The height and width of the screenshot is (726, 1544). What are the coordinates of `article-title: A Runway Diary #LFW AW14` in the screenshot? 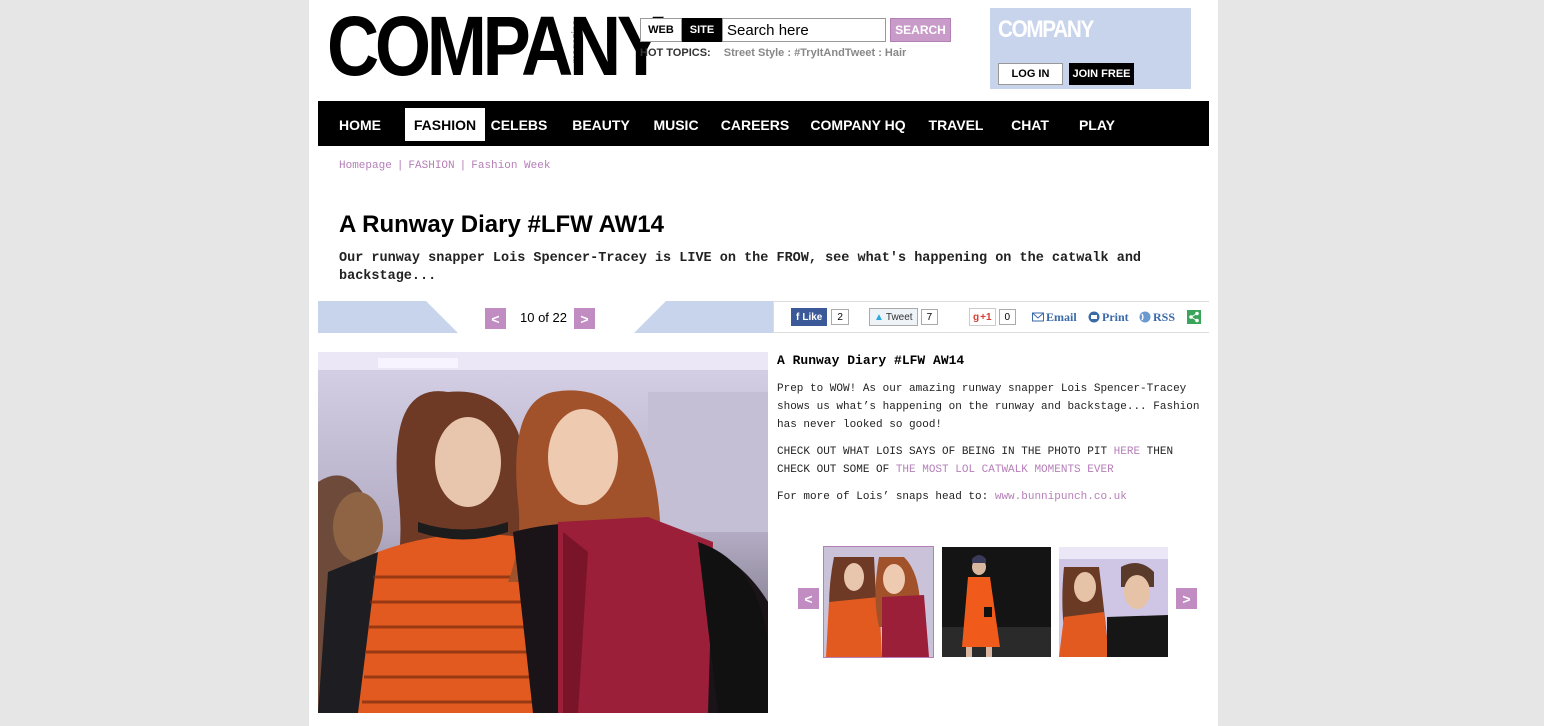 It's located at (501, 224).